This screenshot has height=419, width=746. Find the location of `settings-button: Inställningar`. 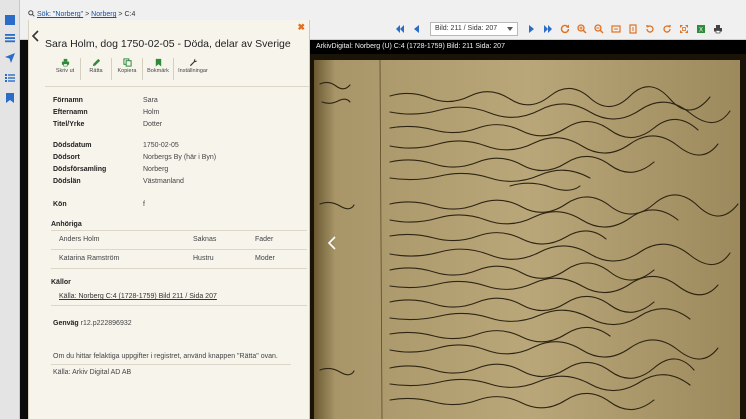

settings-button: Inställningar is located at coordinates (193, 69).